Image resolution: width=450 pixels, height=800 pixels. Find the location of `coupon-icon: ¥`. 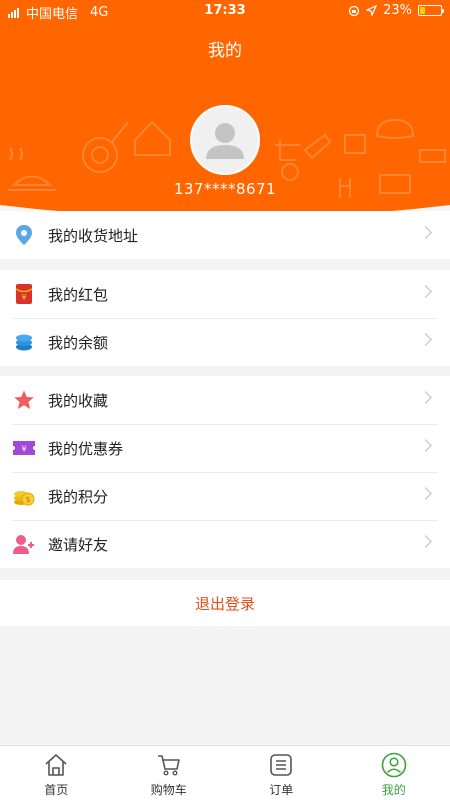

coupon-icon: ¥ is located at coordinates (24, 448).